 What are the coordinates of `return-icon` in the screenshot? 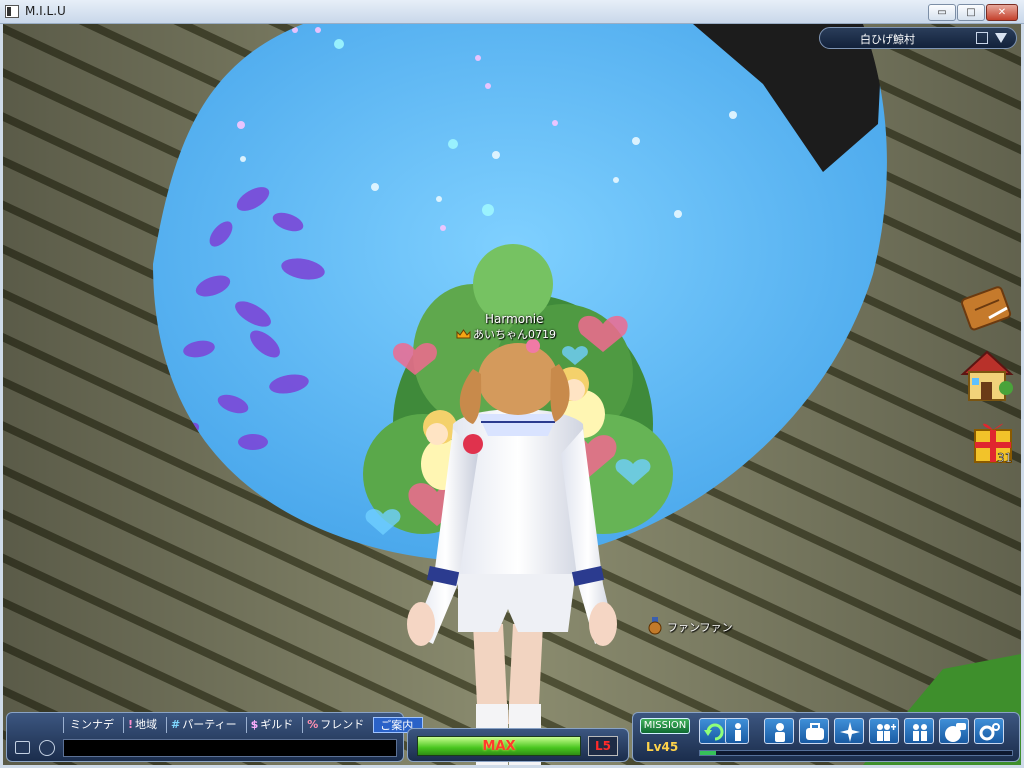 It's located at (714, 732).